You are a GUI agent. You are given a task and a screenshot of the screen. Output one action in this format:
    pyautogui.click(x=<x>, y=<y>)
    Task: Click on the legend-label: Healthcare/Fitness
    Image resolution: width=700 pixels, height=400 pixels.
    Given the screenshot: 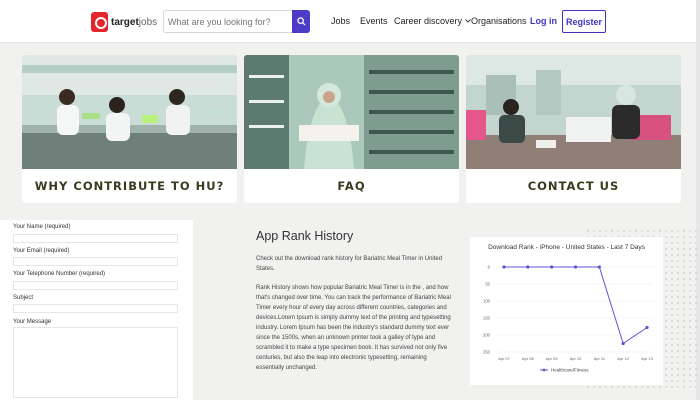 What is the action you would take?
    pyautogui.click(x=570, y=370)
    